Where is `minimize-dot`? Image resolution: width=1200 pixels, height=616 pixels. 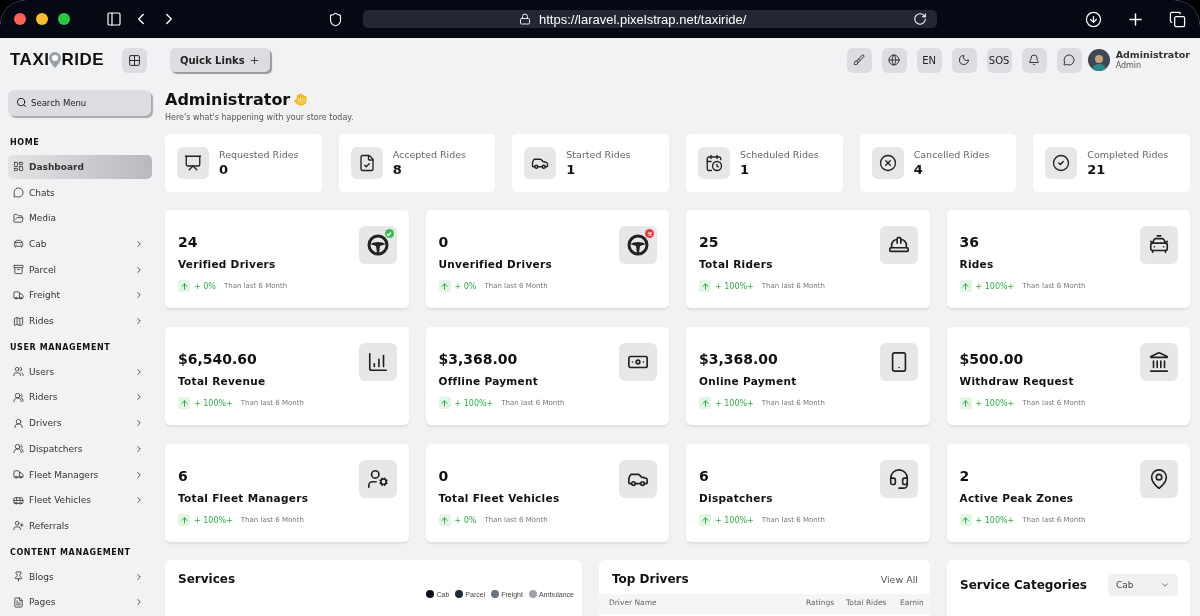 minimize-dot is located at coordinates (42, 19).